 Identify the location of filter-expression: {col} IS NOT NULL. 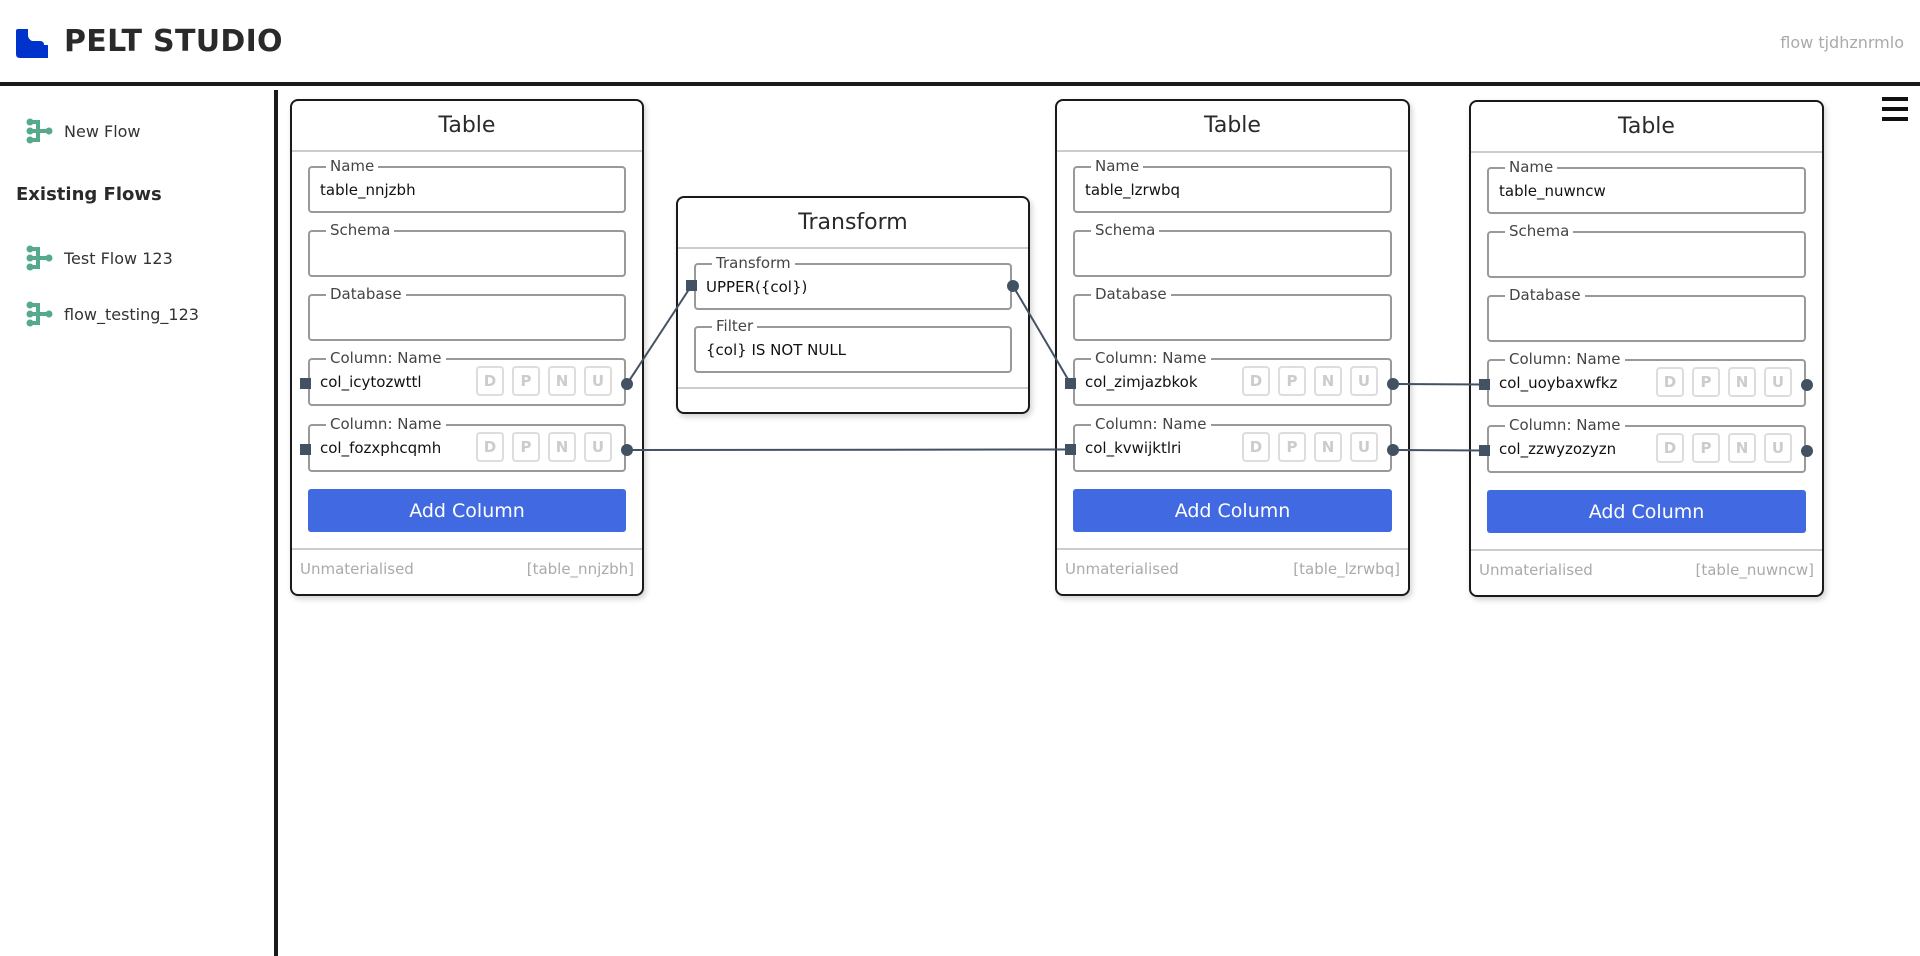
(776, 350).